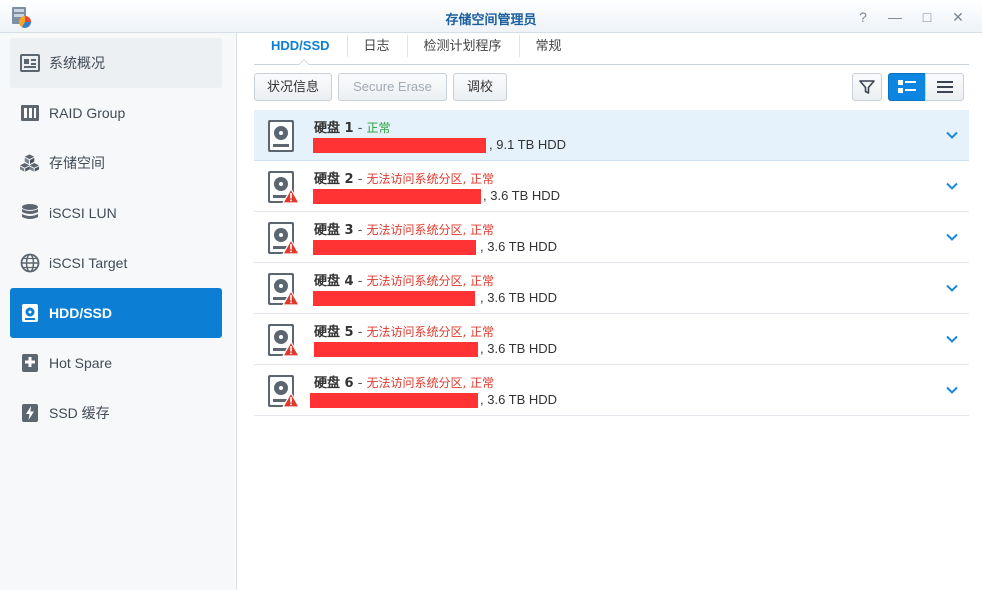  What do you see at coordinates (29, 313) in the screenshot?
I see `disk-icon` at bounding box center [29, 313].